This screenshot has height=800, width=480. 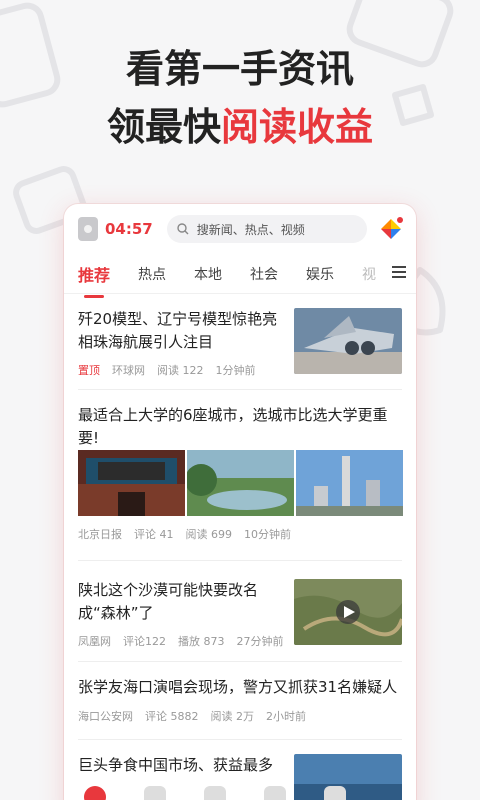 What do you see at coordinates (201, 641) in the screenshot?
I see `news-stat: 播放 873` at bounding box center [201, 641].